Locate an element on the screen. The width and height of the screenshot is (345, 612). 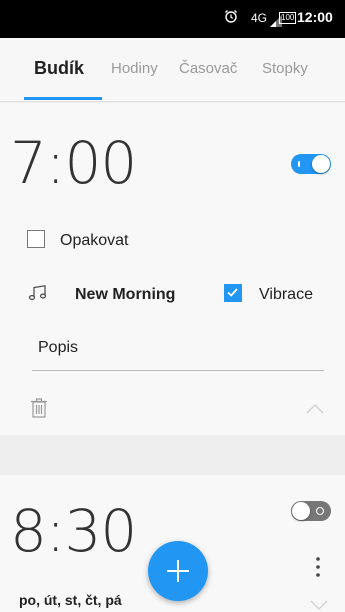
trash-icon is located at coordinates (39, 410).